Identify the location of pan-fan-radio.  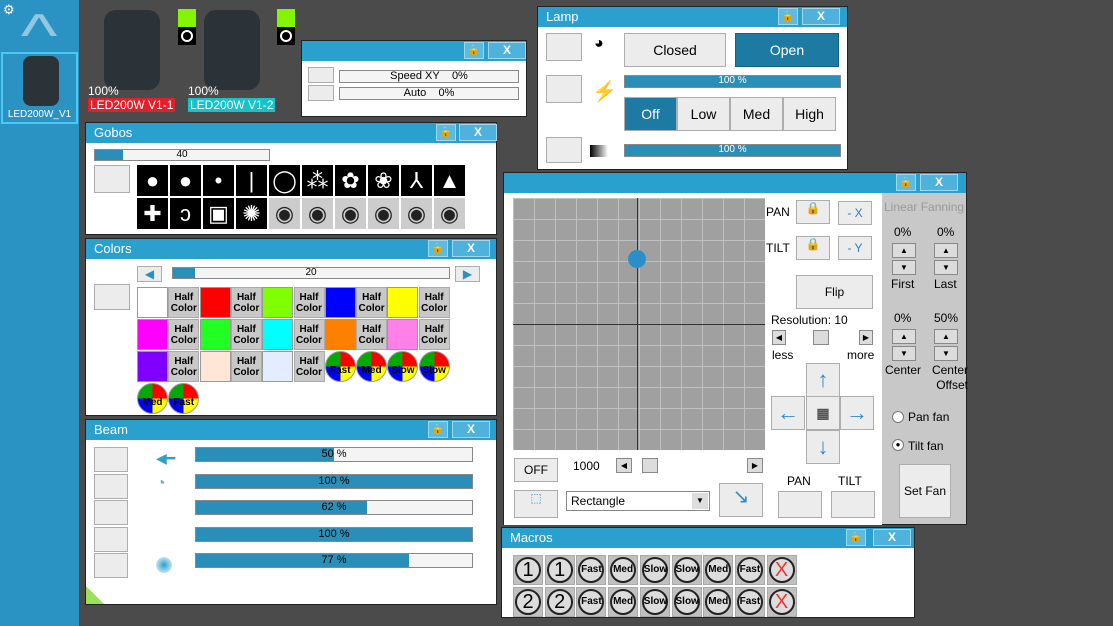
(898, 417).